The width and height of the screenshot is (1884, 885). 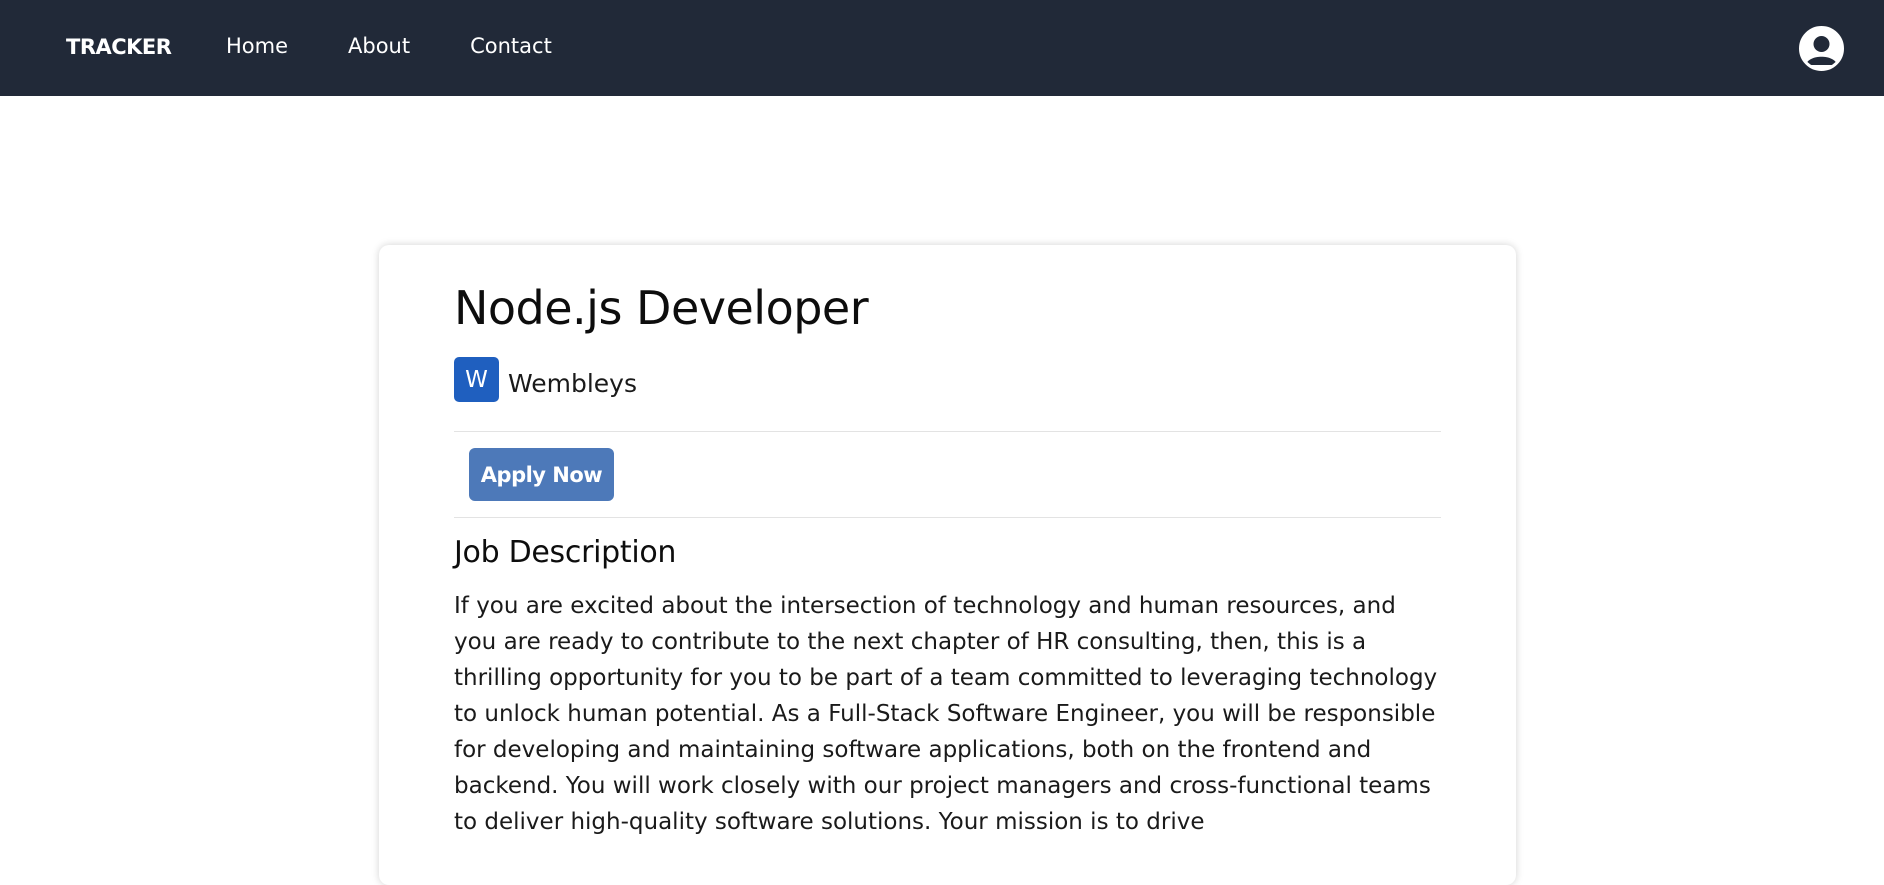 I want to click on user-avatar-icon, so click(x=1821, y=48).